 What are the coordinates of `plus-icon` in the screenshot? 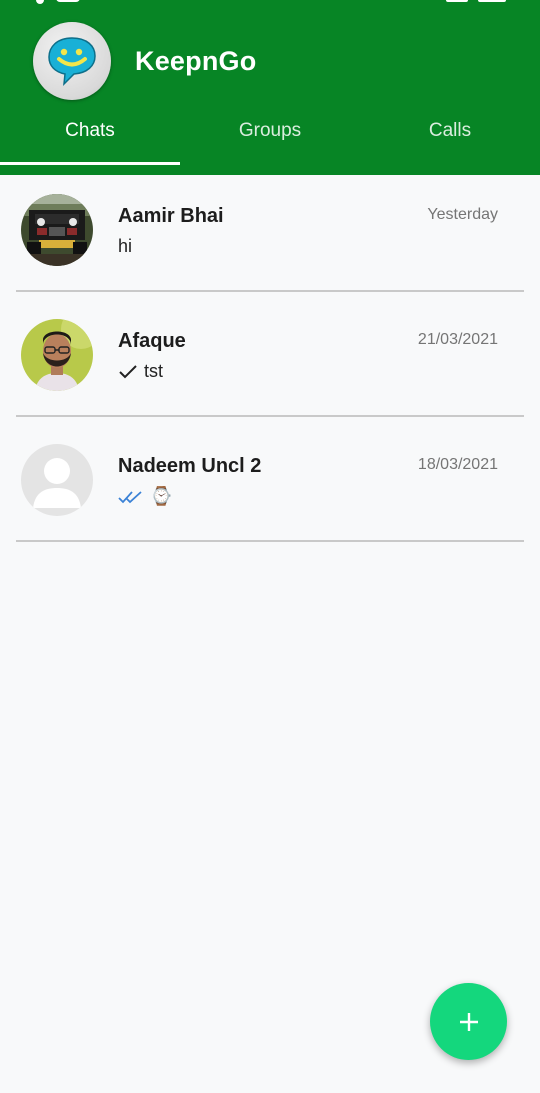 It's located at (468, 1021).